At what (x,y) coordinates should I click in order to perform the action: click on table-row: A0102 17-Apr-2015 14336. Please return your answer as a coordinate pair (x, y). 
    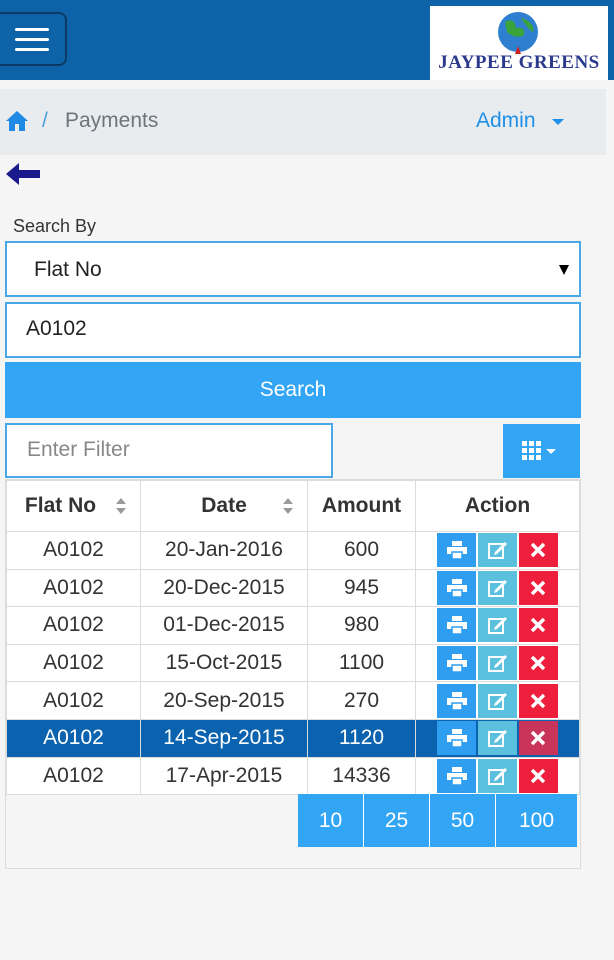
    Looking at the image, I should click on (293, 776).